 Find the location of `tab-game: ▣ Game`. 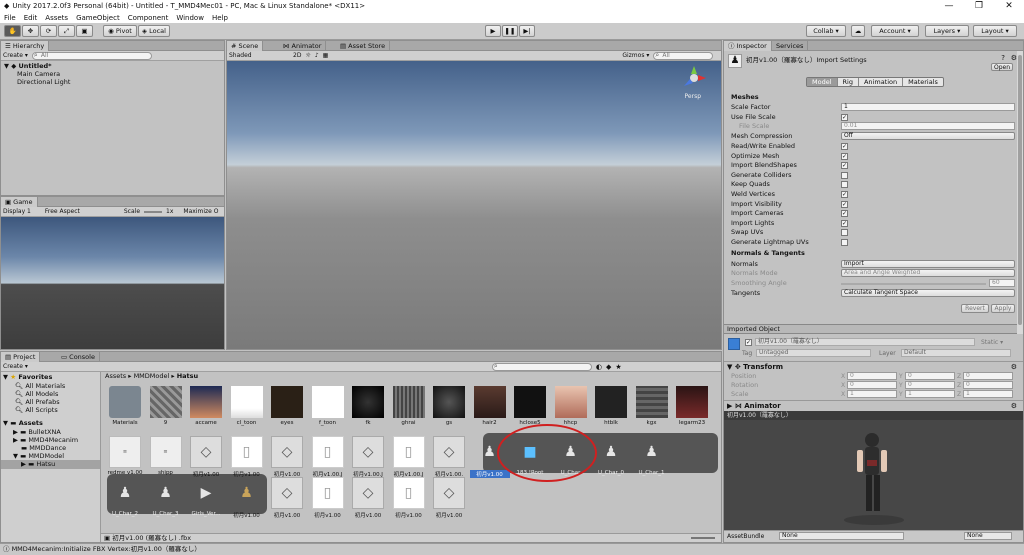

tab-game: ▣ Game is located at coordinates (19, 202).